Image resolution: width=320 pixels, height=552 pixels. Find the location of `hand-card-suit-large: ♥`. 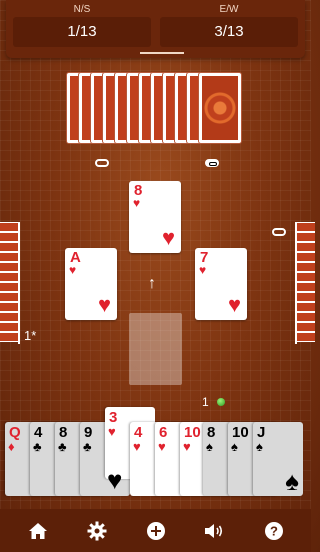

hand-card-suit-large: ♥ is located at coordinates (115, 480).